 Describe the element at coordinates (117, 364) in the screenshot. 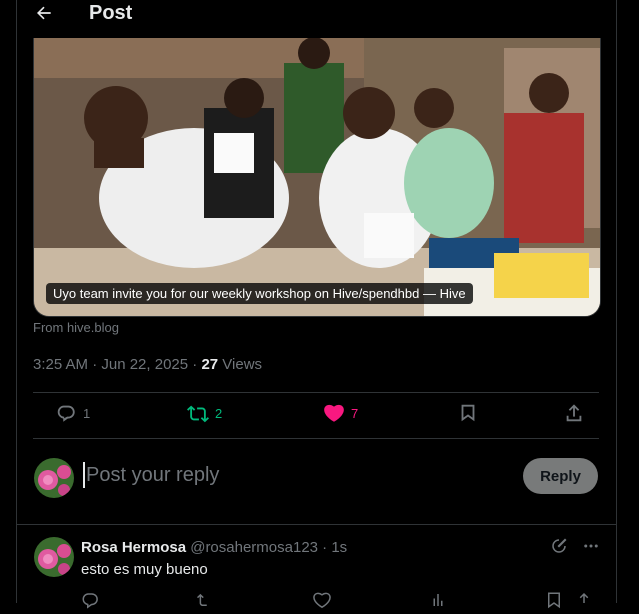

I see `post-timestamp: 3:25 AM · Jun 22, 2025 ·` at that location.